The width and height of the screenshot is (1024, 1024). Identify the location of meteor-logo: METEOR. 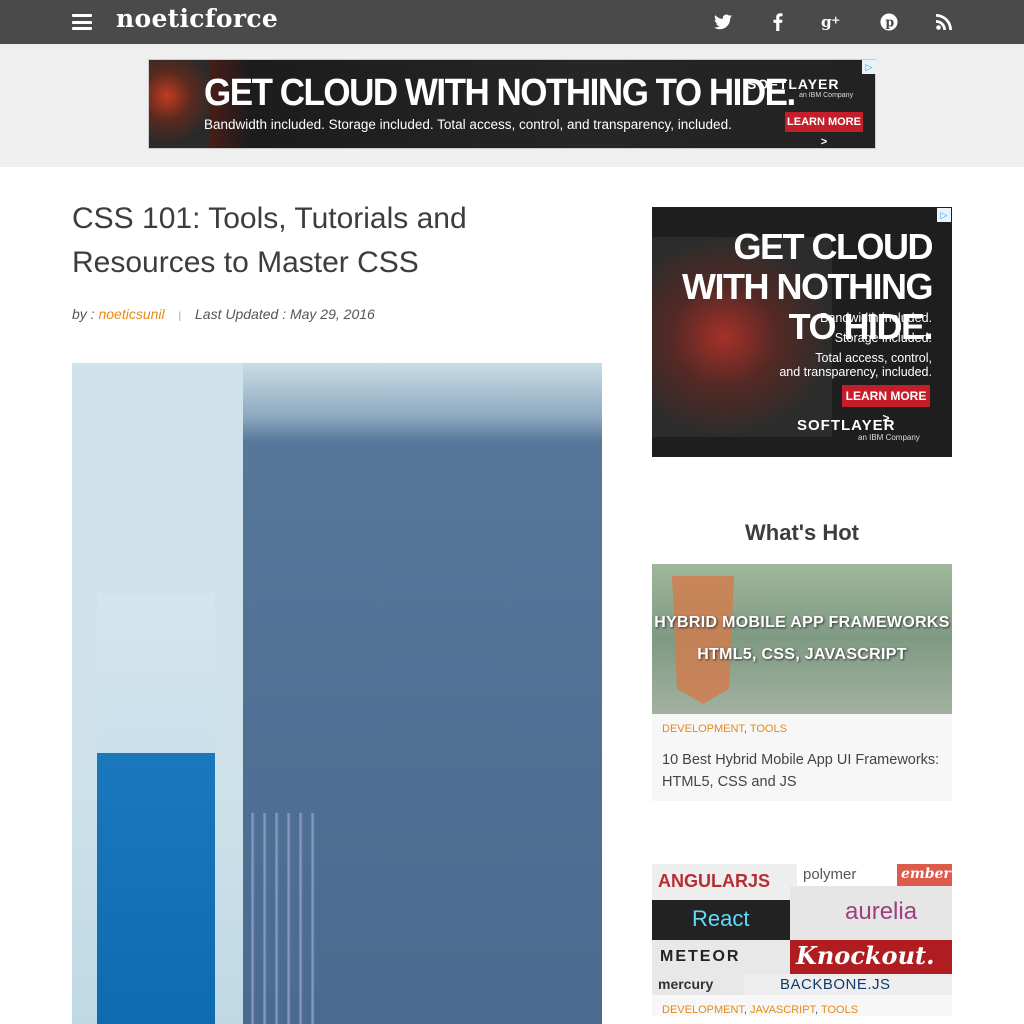
(721, 957).